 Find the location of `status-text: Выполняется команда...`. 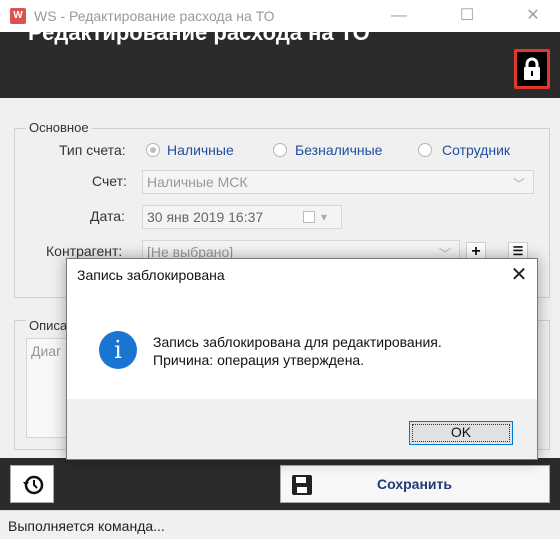

status-text: Выполняется команда... is located at coordinates (86, 526).